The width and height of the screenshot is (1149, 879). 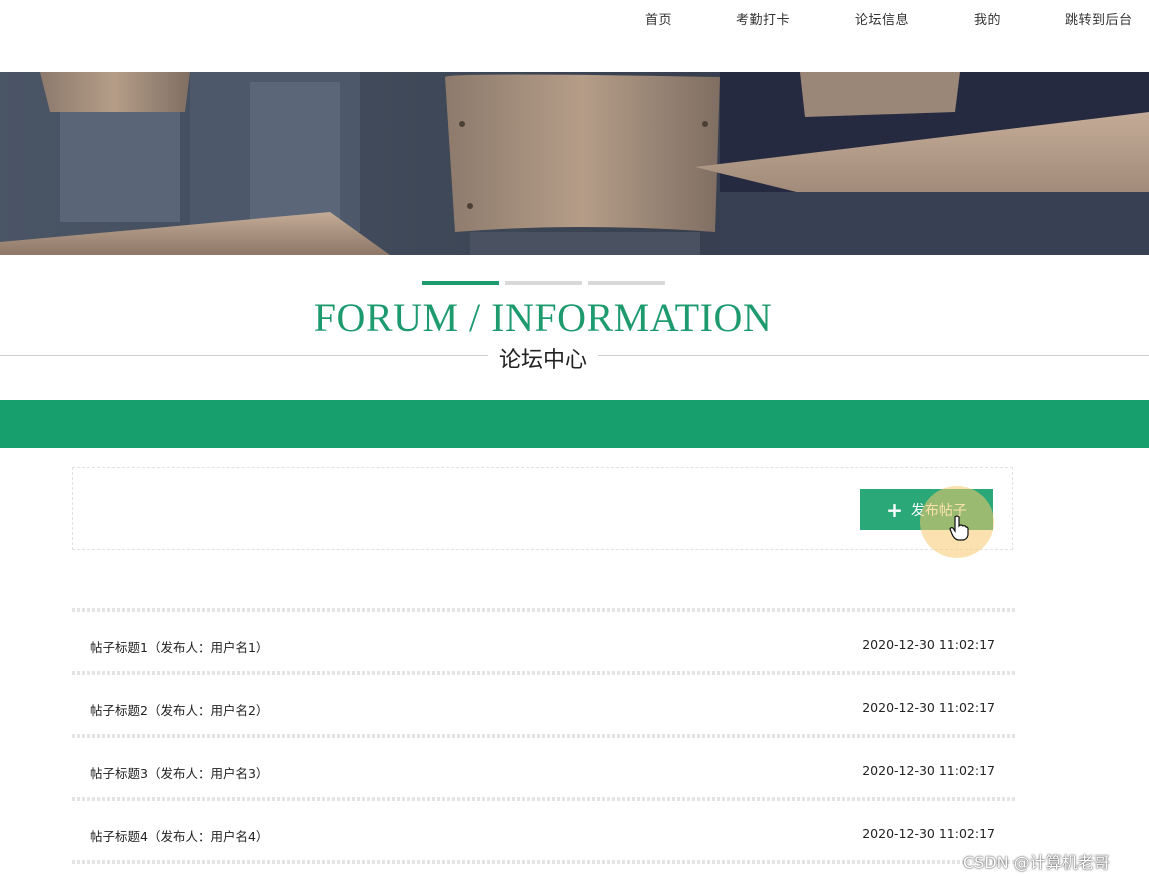 I want to click on nav-item-home: 首页, so click(x=658, y=18).